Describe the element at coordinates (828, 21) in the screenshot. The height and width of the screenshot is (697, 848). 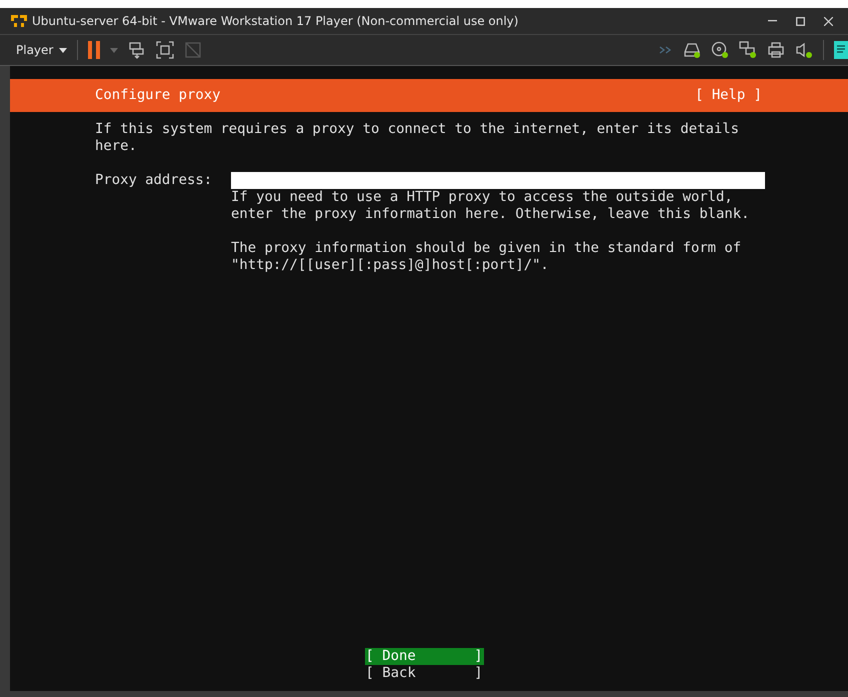
I see `close-icon` at that location.